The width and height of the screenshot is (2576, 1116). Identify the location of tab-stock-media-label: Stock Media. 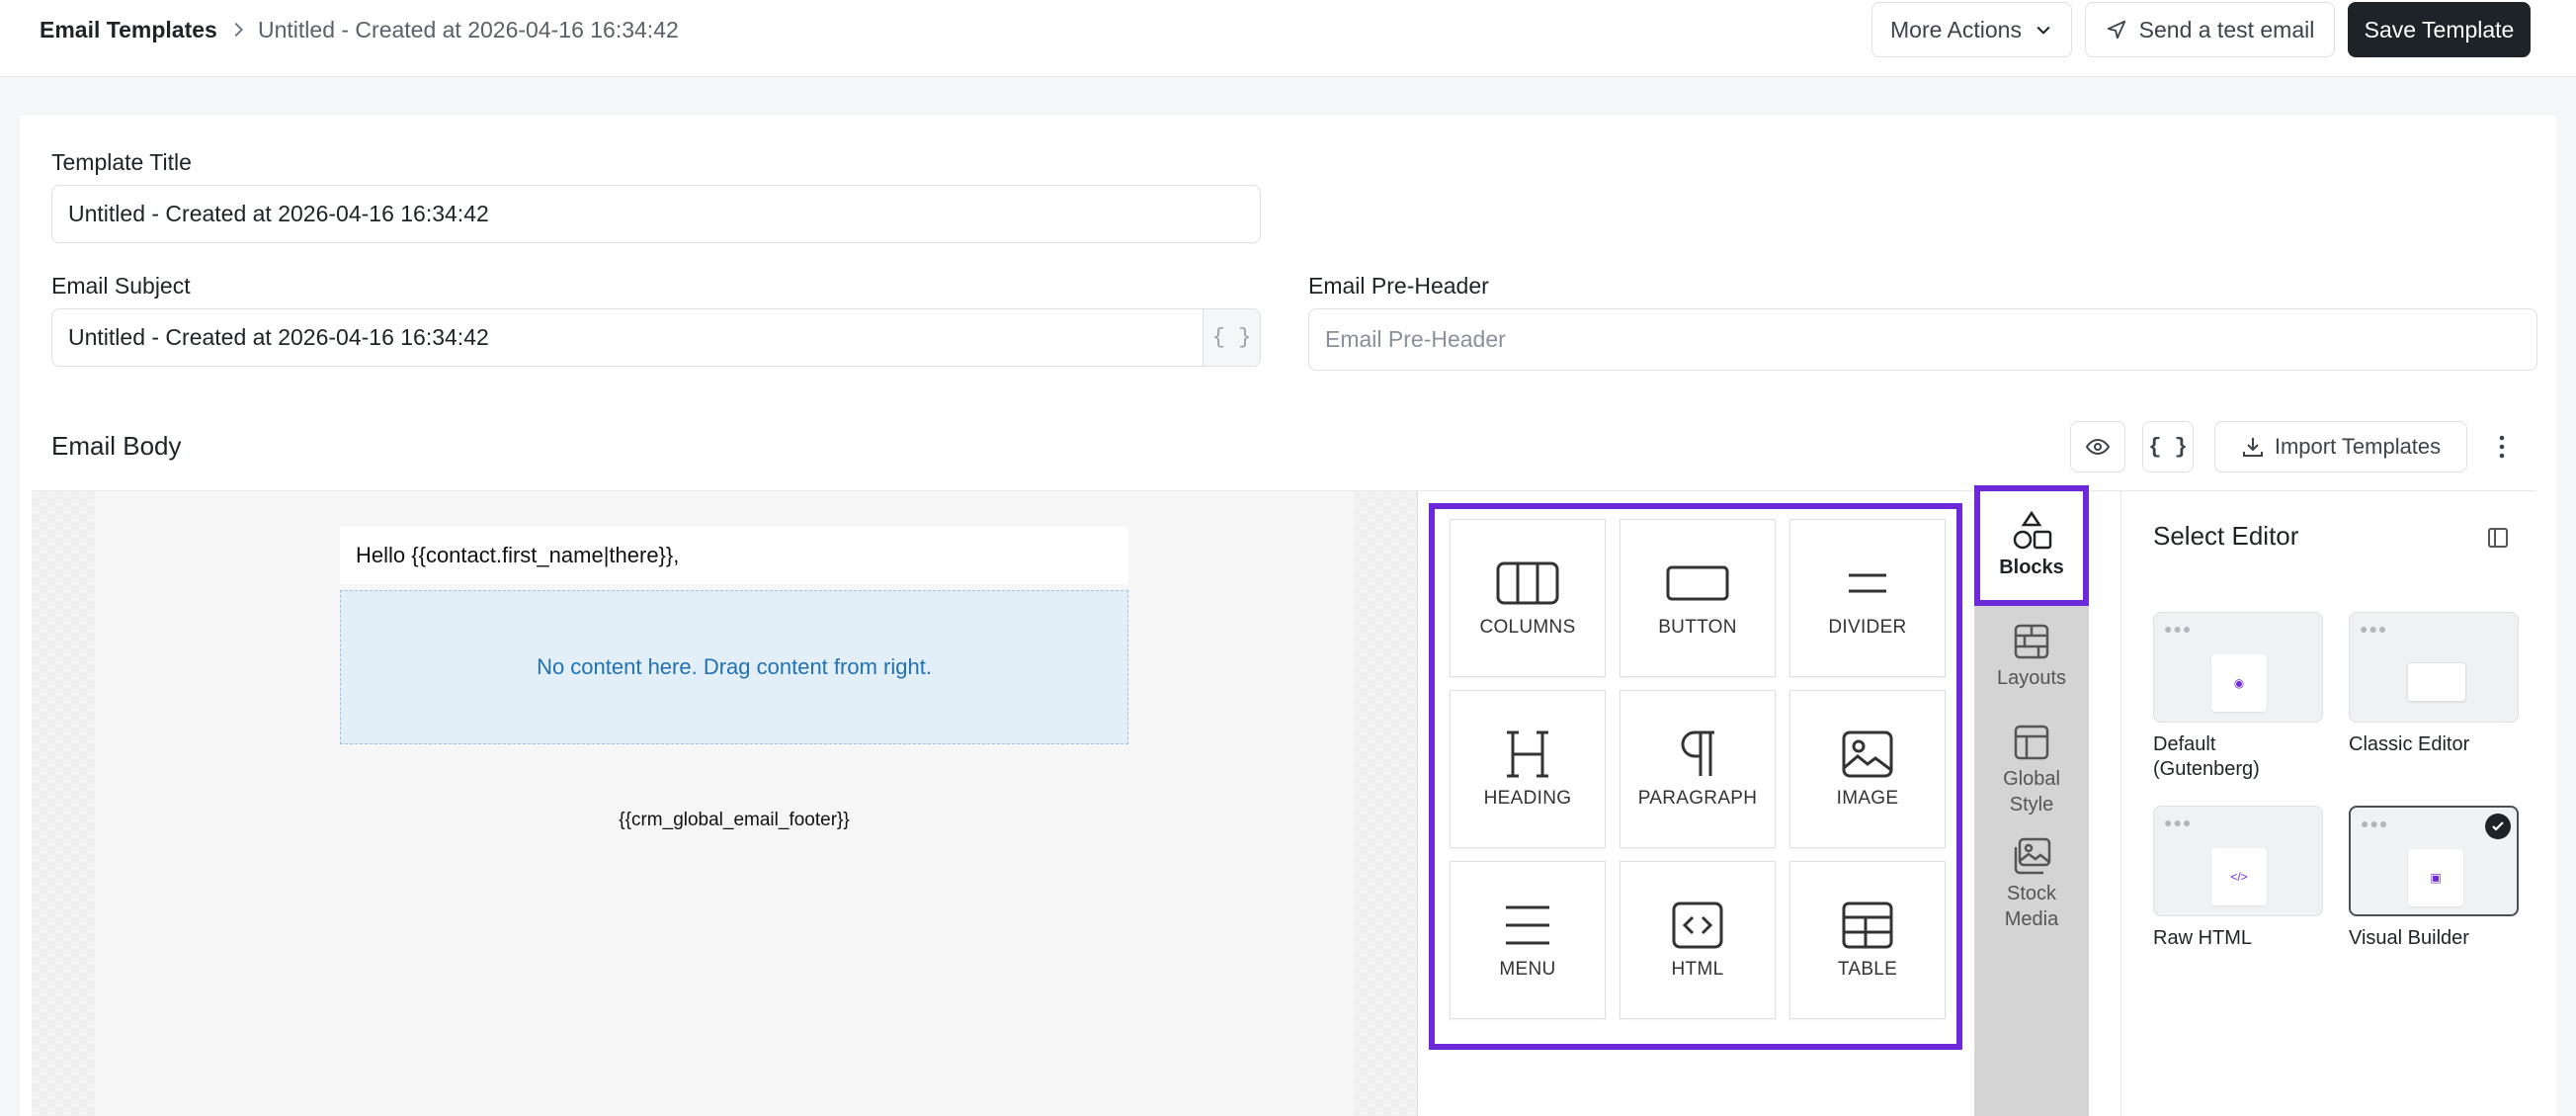
(2031, 906).